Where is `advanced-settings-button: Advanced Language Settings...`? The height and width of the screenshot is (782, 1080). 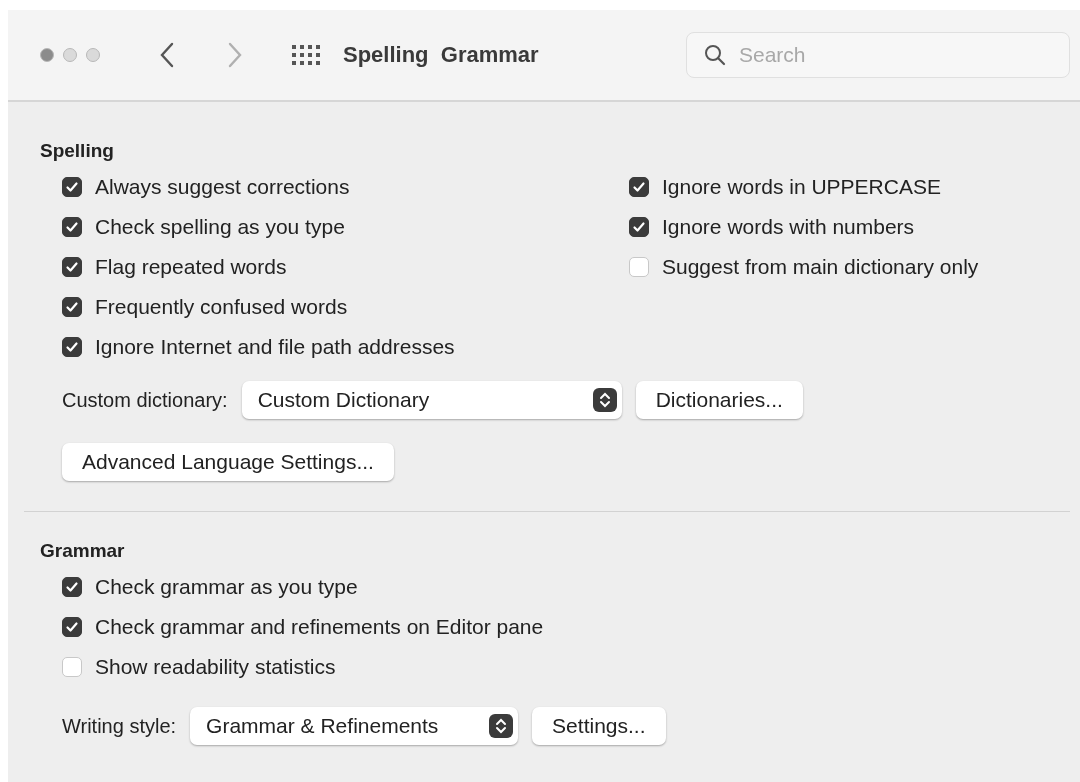
advanced-settings-button: Advanced Language Settings... is located at coordinates (228, 462).